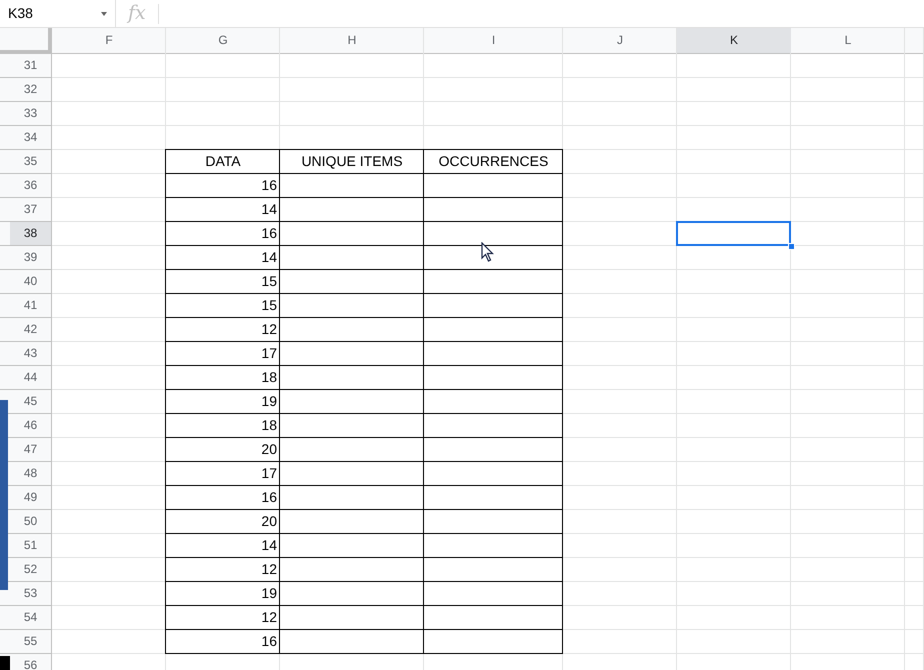 The width and height of the screenshot is (924, 670). I want to click on mouse-cursor-icon, so click(487, 252).